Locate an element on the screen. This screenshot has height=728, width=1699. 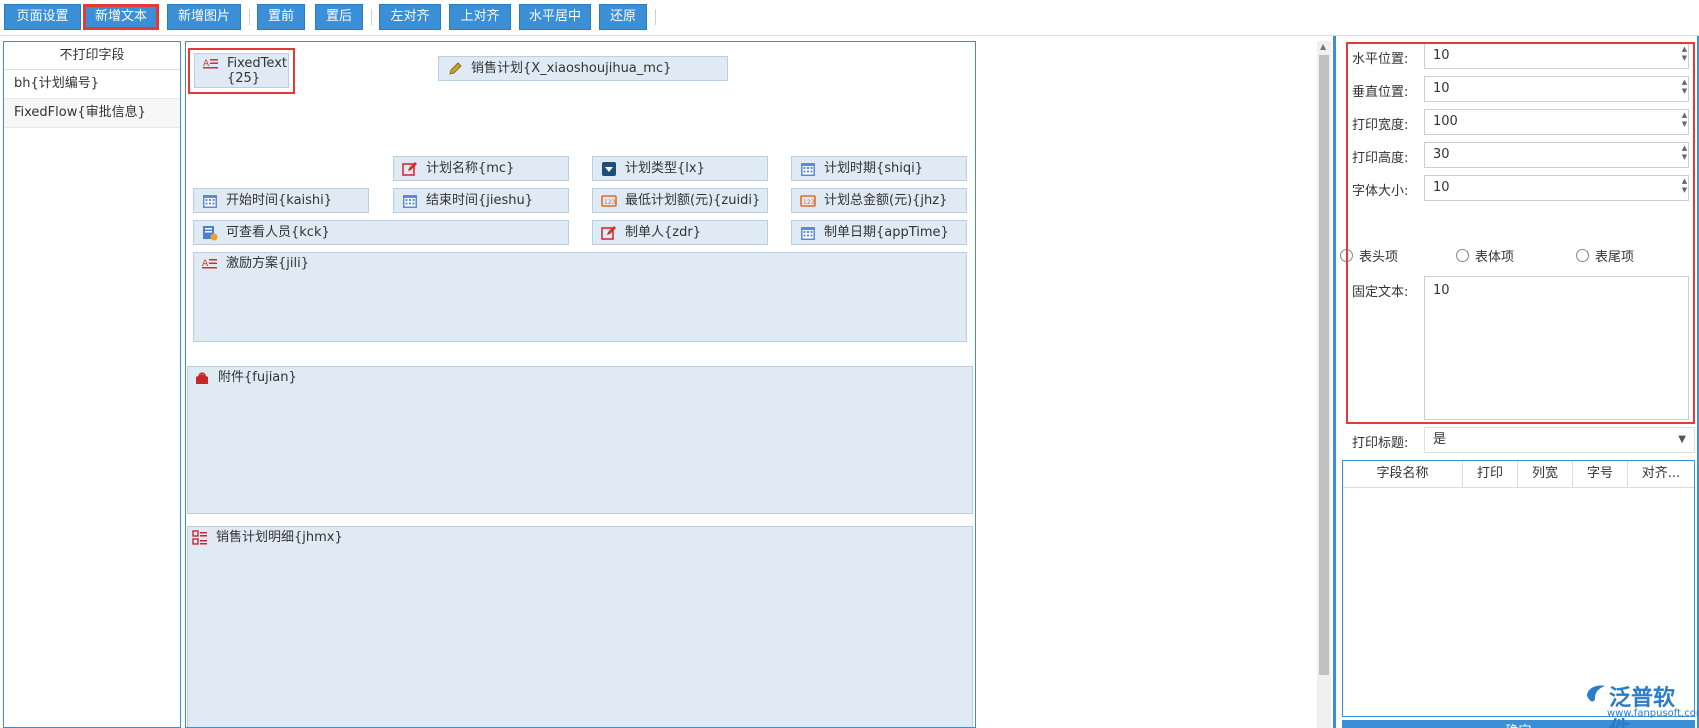
confirm-button: 确定 is located at coordinates (1518, 724).